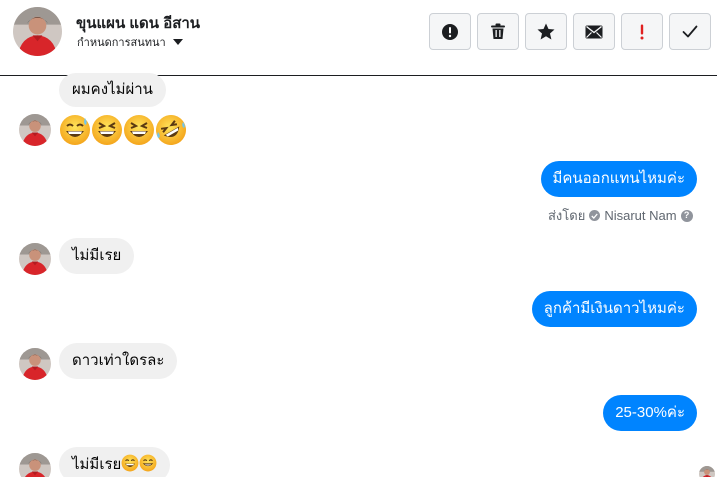  What do you see at coordinates (614, 309) in the screenshot?
I see `message-outgoing: ลูกค้ามีเงินดาวไหมค่ะ` at bounding box center [614, 309].